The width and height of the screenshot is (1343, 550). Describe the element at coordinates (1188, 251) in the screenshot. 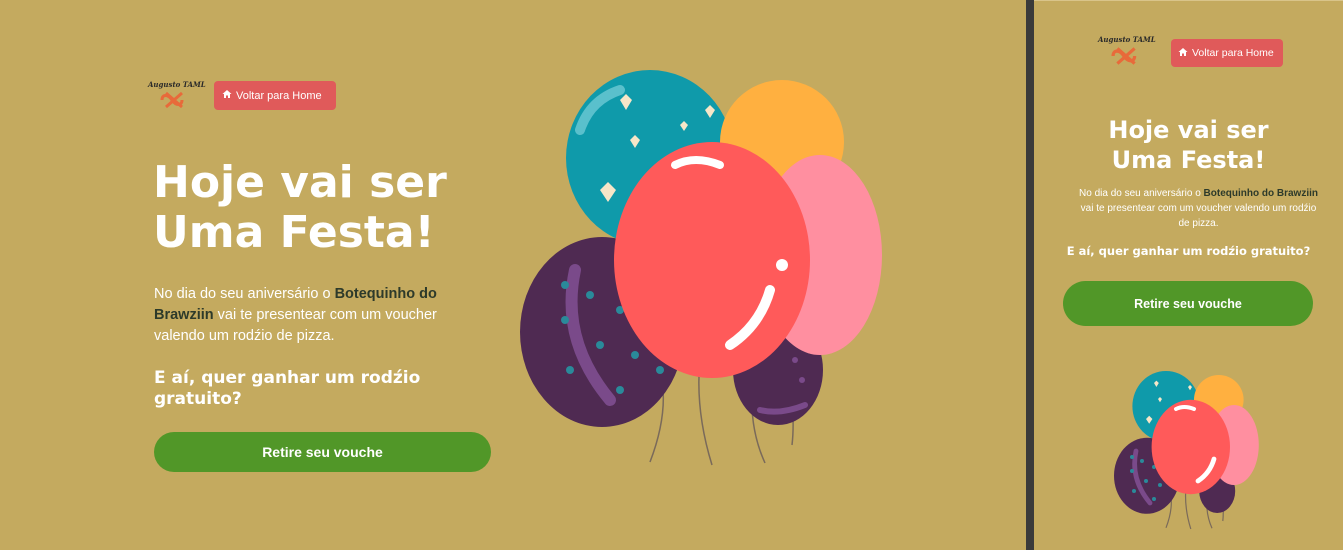

I see `hero-question-mobile: E aí, quer ganhar um rodźio gratuito?` at that location.